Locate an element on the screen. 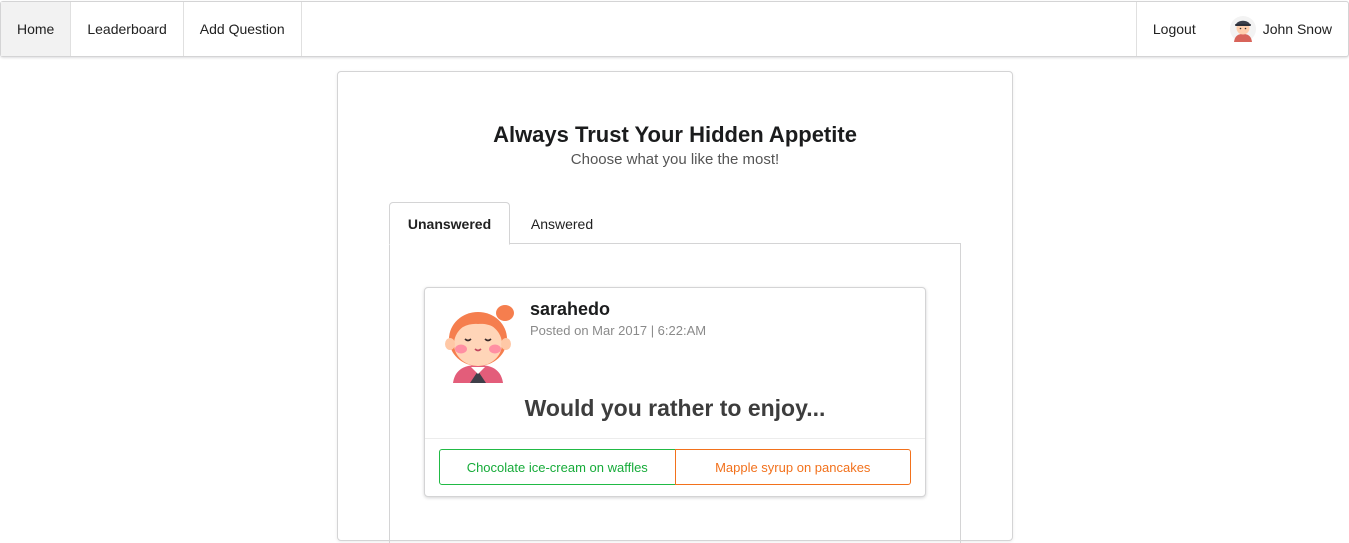  current-user: John Snow is located at coordinates (1280, 29).